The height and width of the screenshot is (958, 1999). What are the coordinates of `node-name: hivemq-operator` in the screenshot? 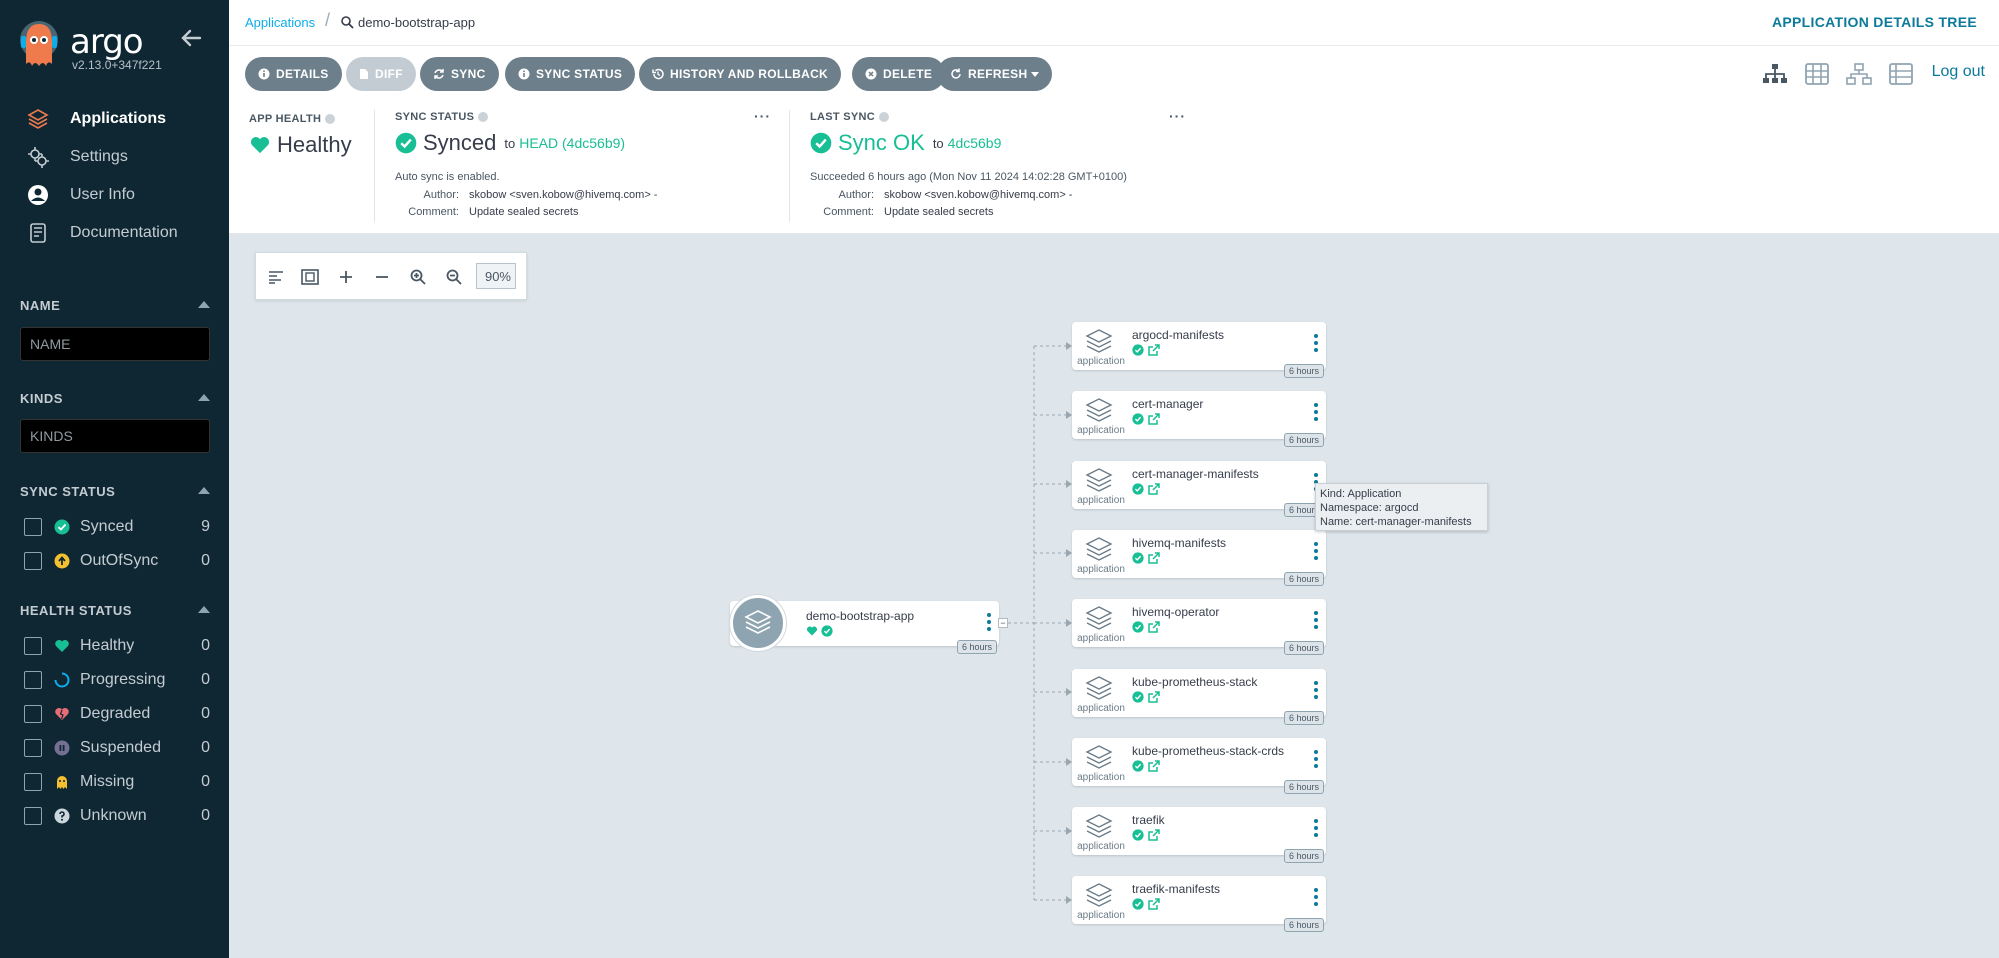 It's located at (1176, 612).